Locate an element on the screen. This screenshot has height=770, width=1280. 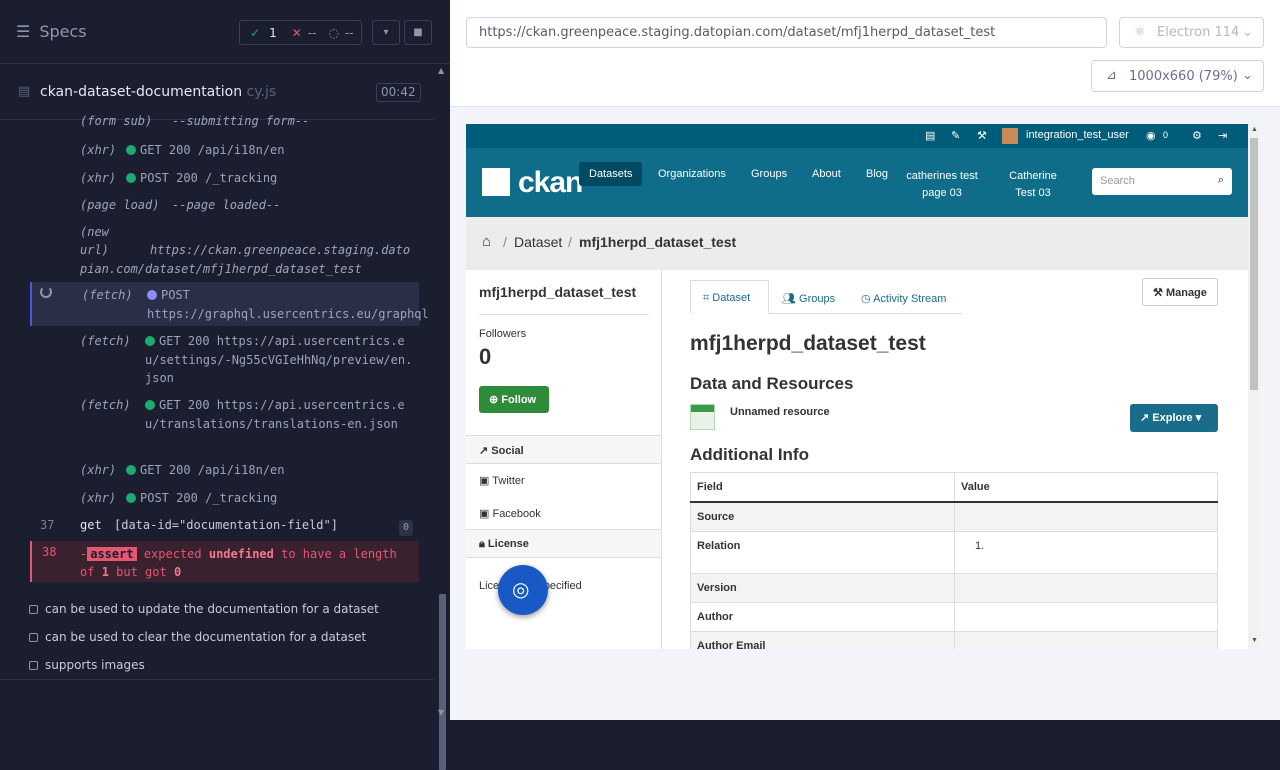
electron-icon: ⚛ is located at coordinates (1140, 32).